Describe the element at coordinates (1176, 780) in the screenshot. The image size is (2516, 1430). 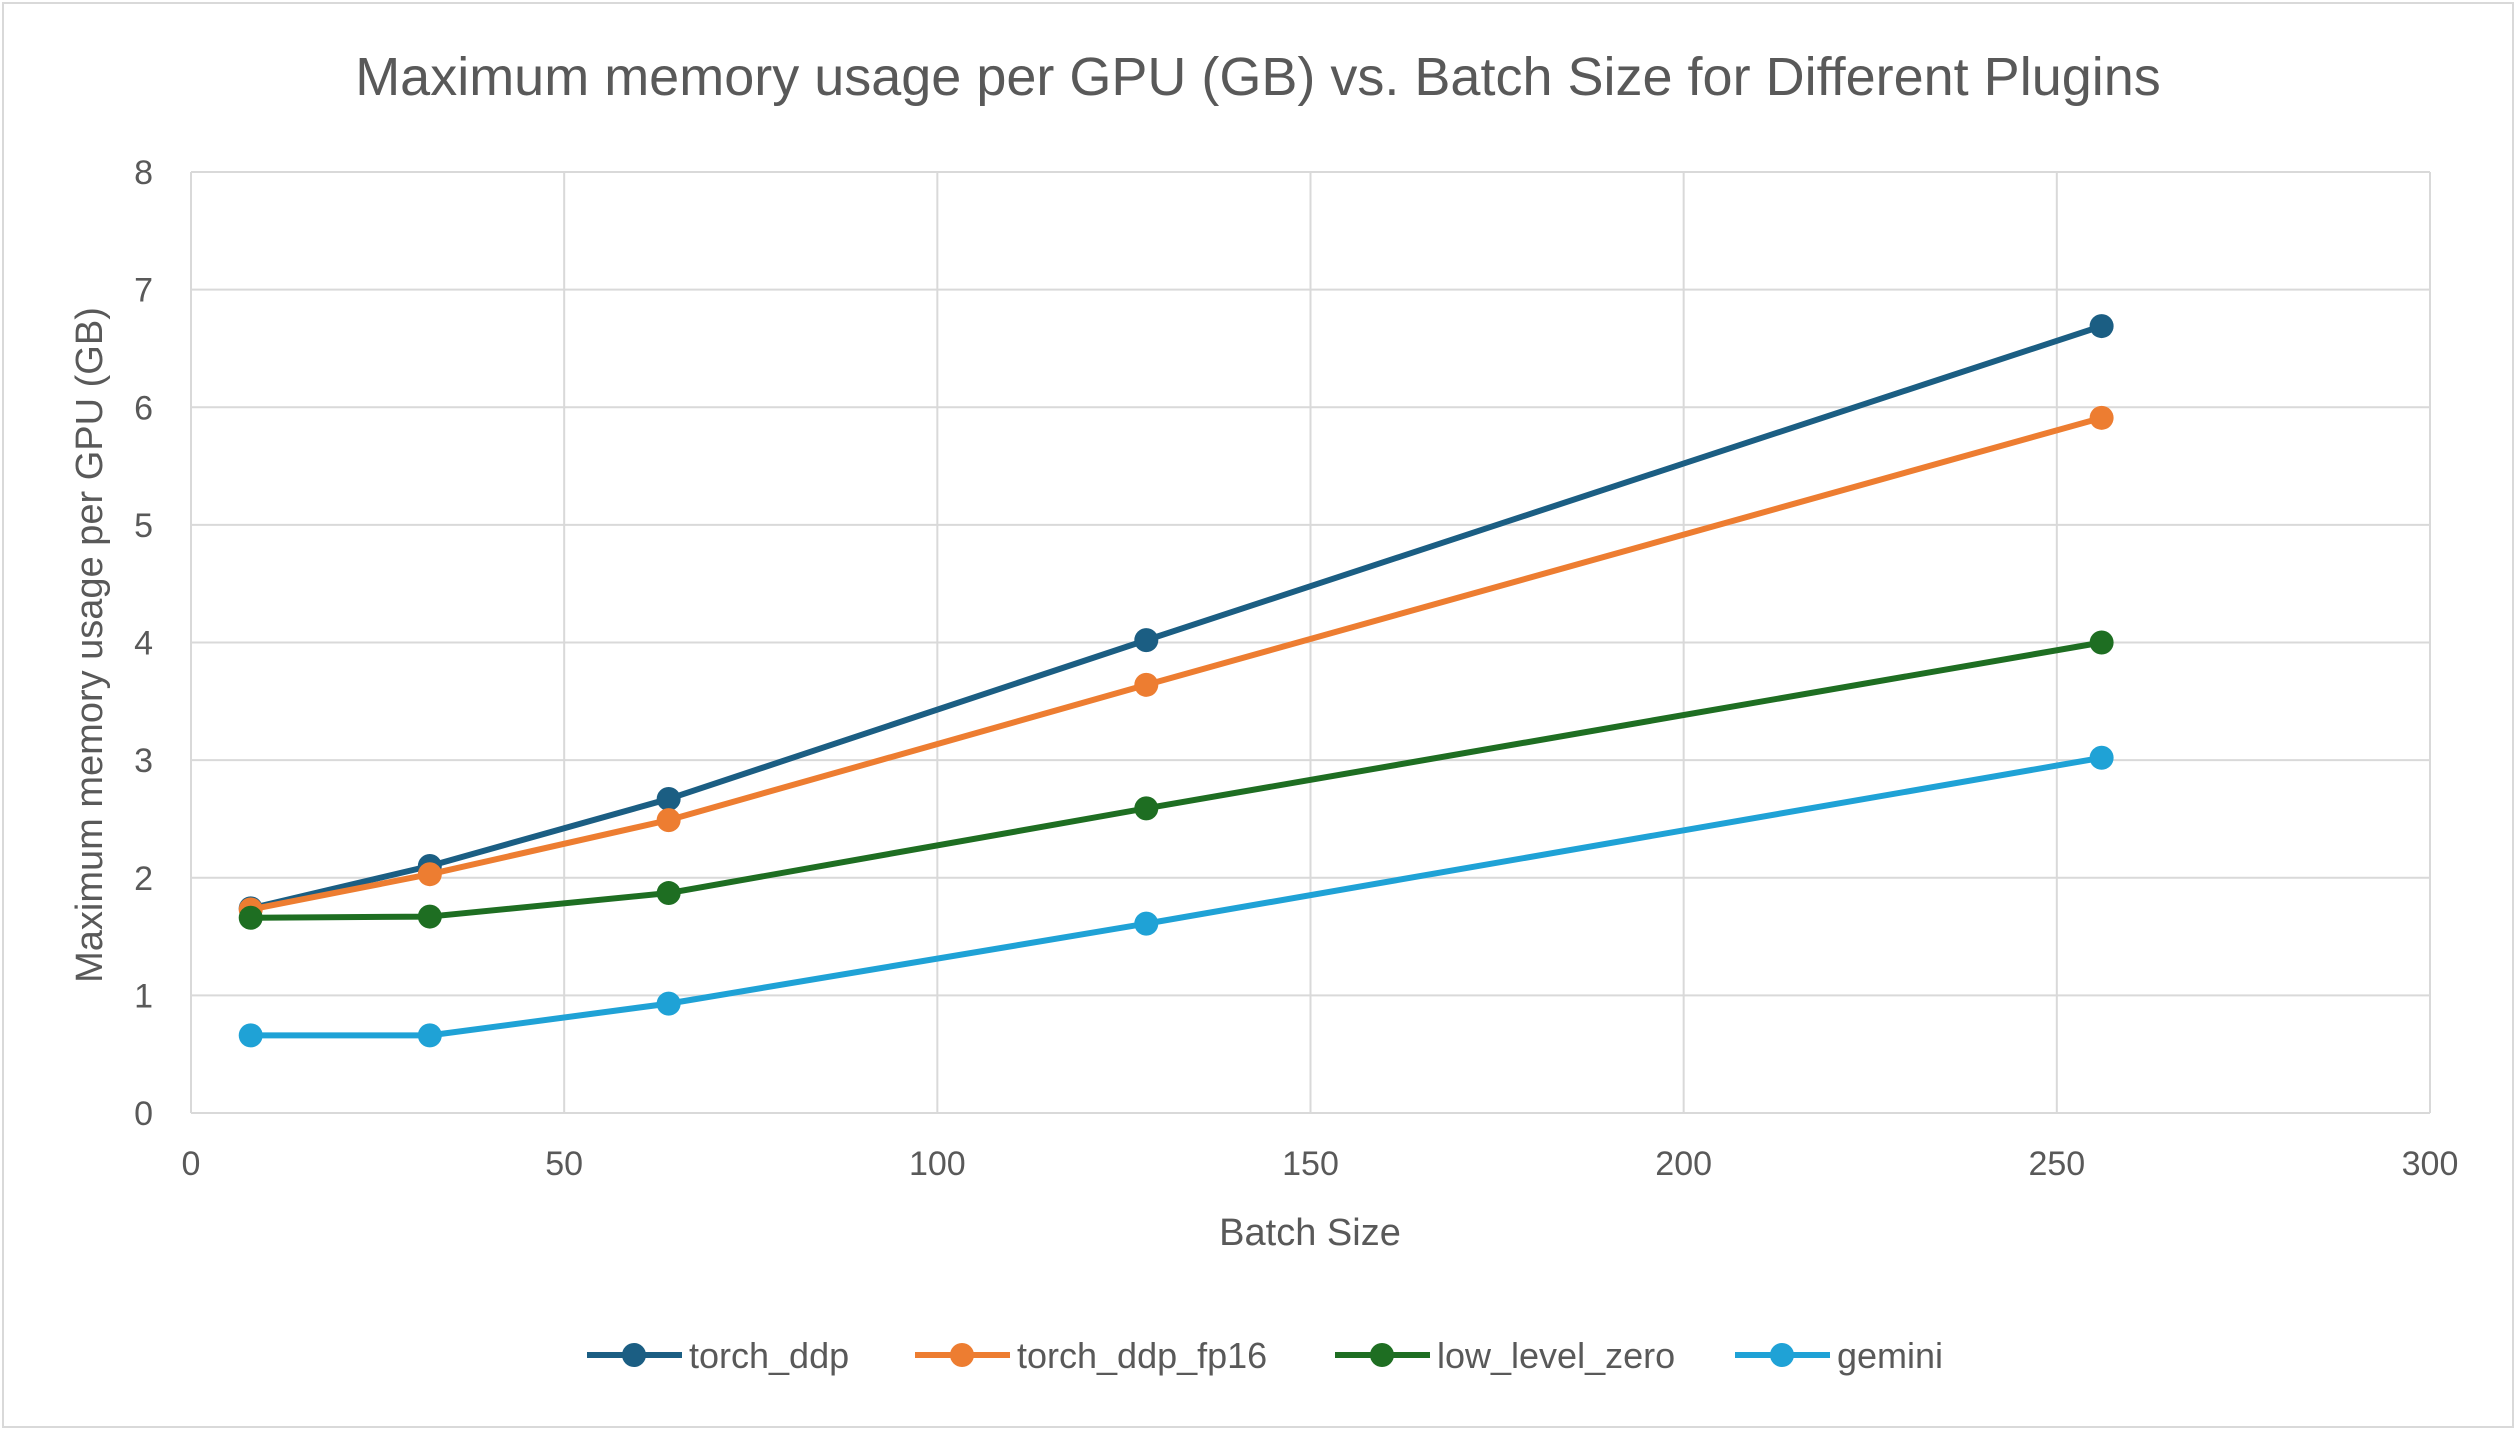
I see `series-line-low_level_zero` at that location.